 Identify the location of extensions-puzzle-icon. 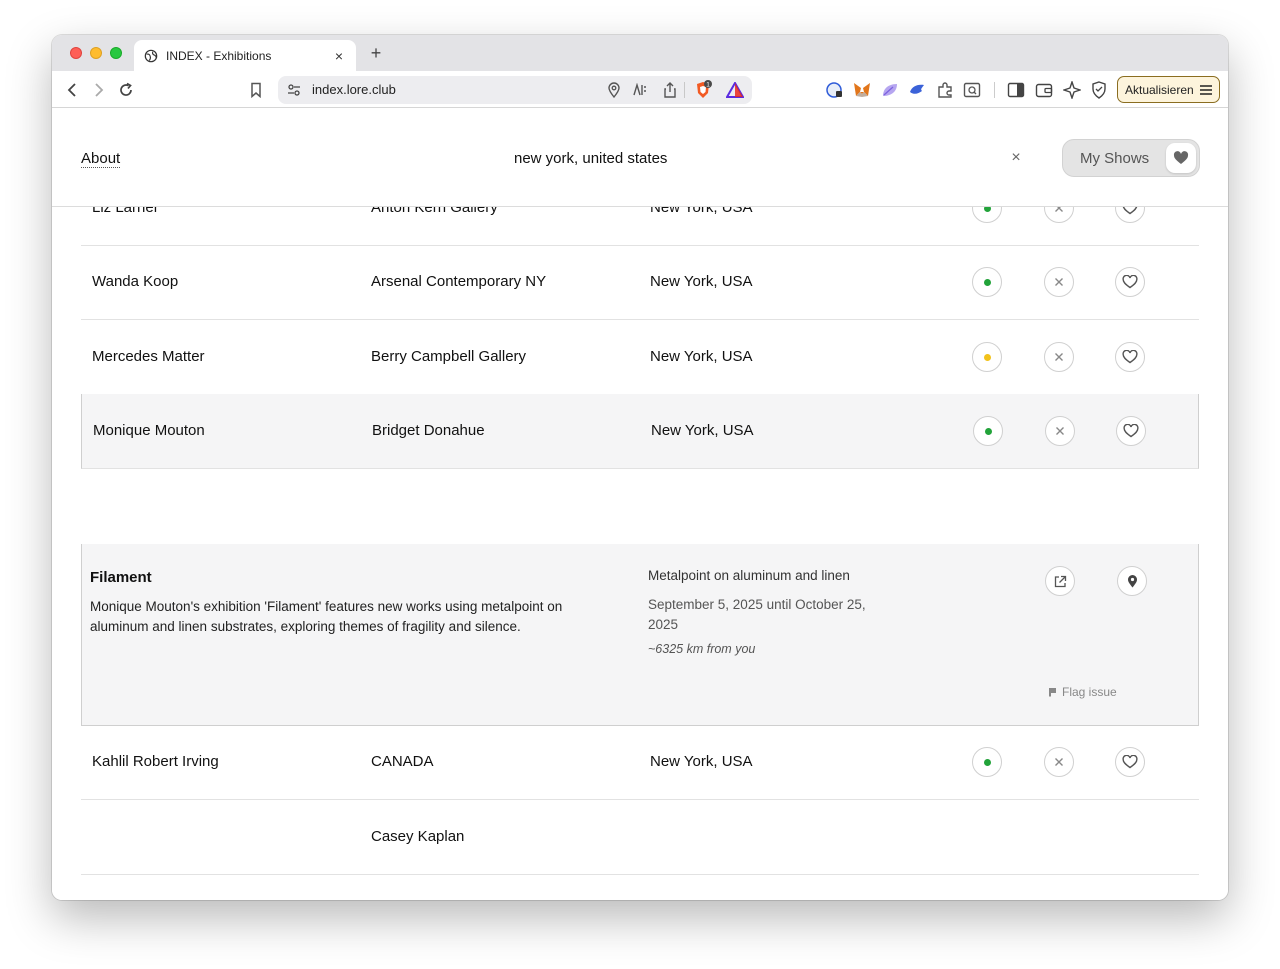
(945, 90).